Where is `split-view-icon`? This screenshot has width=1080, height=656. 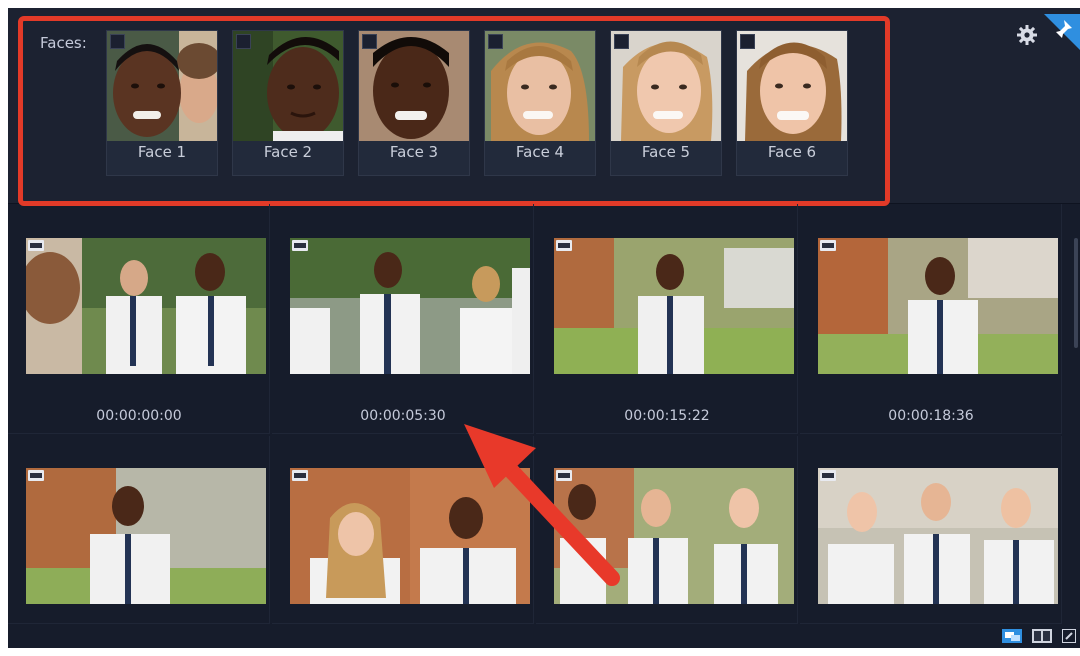
split-view-icon is located at coordinates (1042, 636).